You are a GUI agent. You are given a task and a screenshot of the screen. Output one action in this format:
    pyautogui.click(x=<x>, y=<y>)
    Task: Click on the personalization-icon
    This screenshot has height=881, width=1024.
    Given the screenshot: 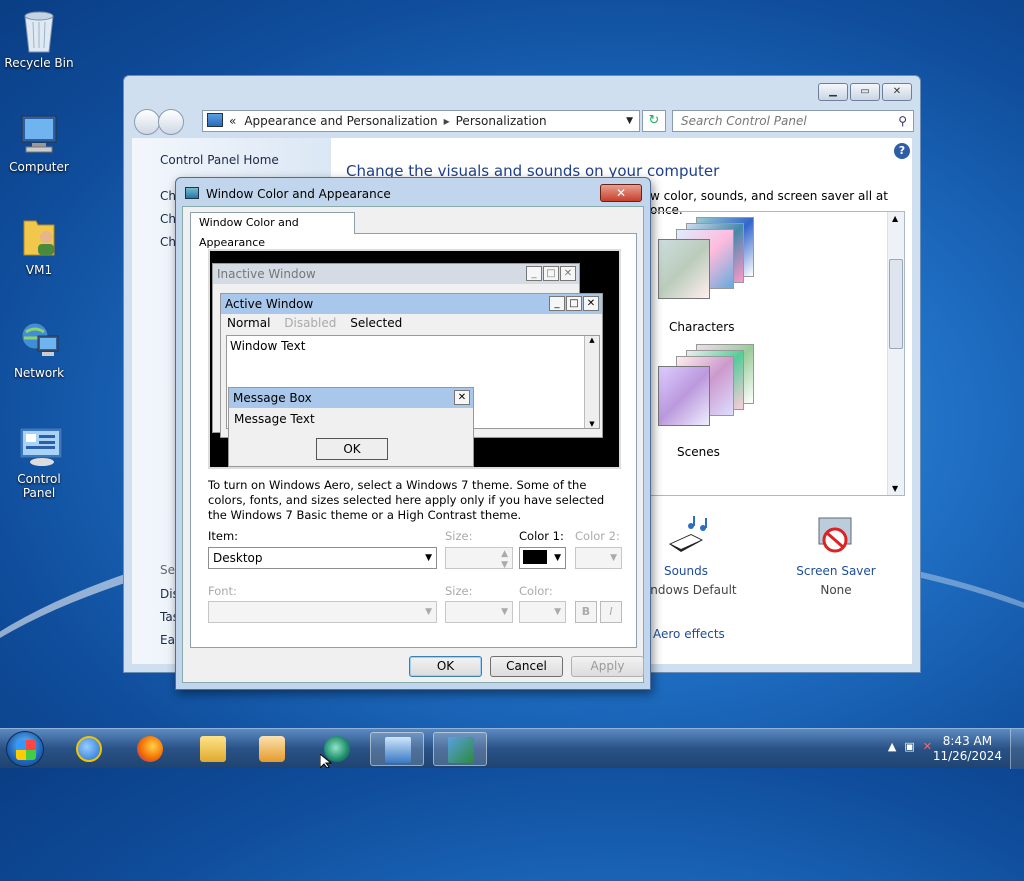 What is the action you would take?
    pyautogui.click(x=461, y=750)
    